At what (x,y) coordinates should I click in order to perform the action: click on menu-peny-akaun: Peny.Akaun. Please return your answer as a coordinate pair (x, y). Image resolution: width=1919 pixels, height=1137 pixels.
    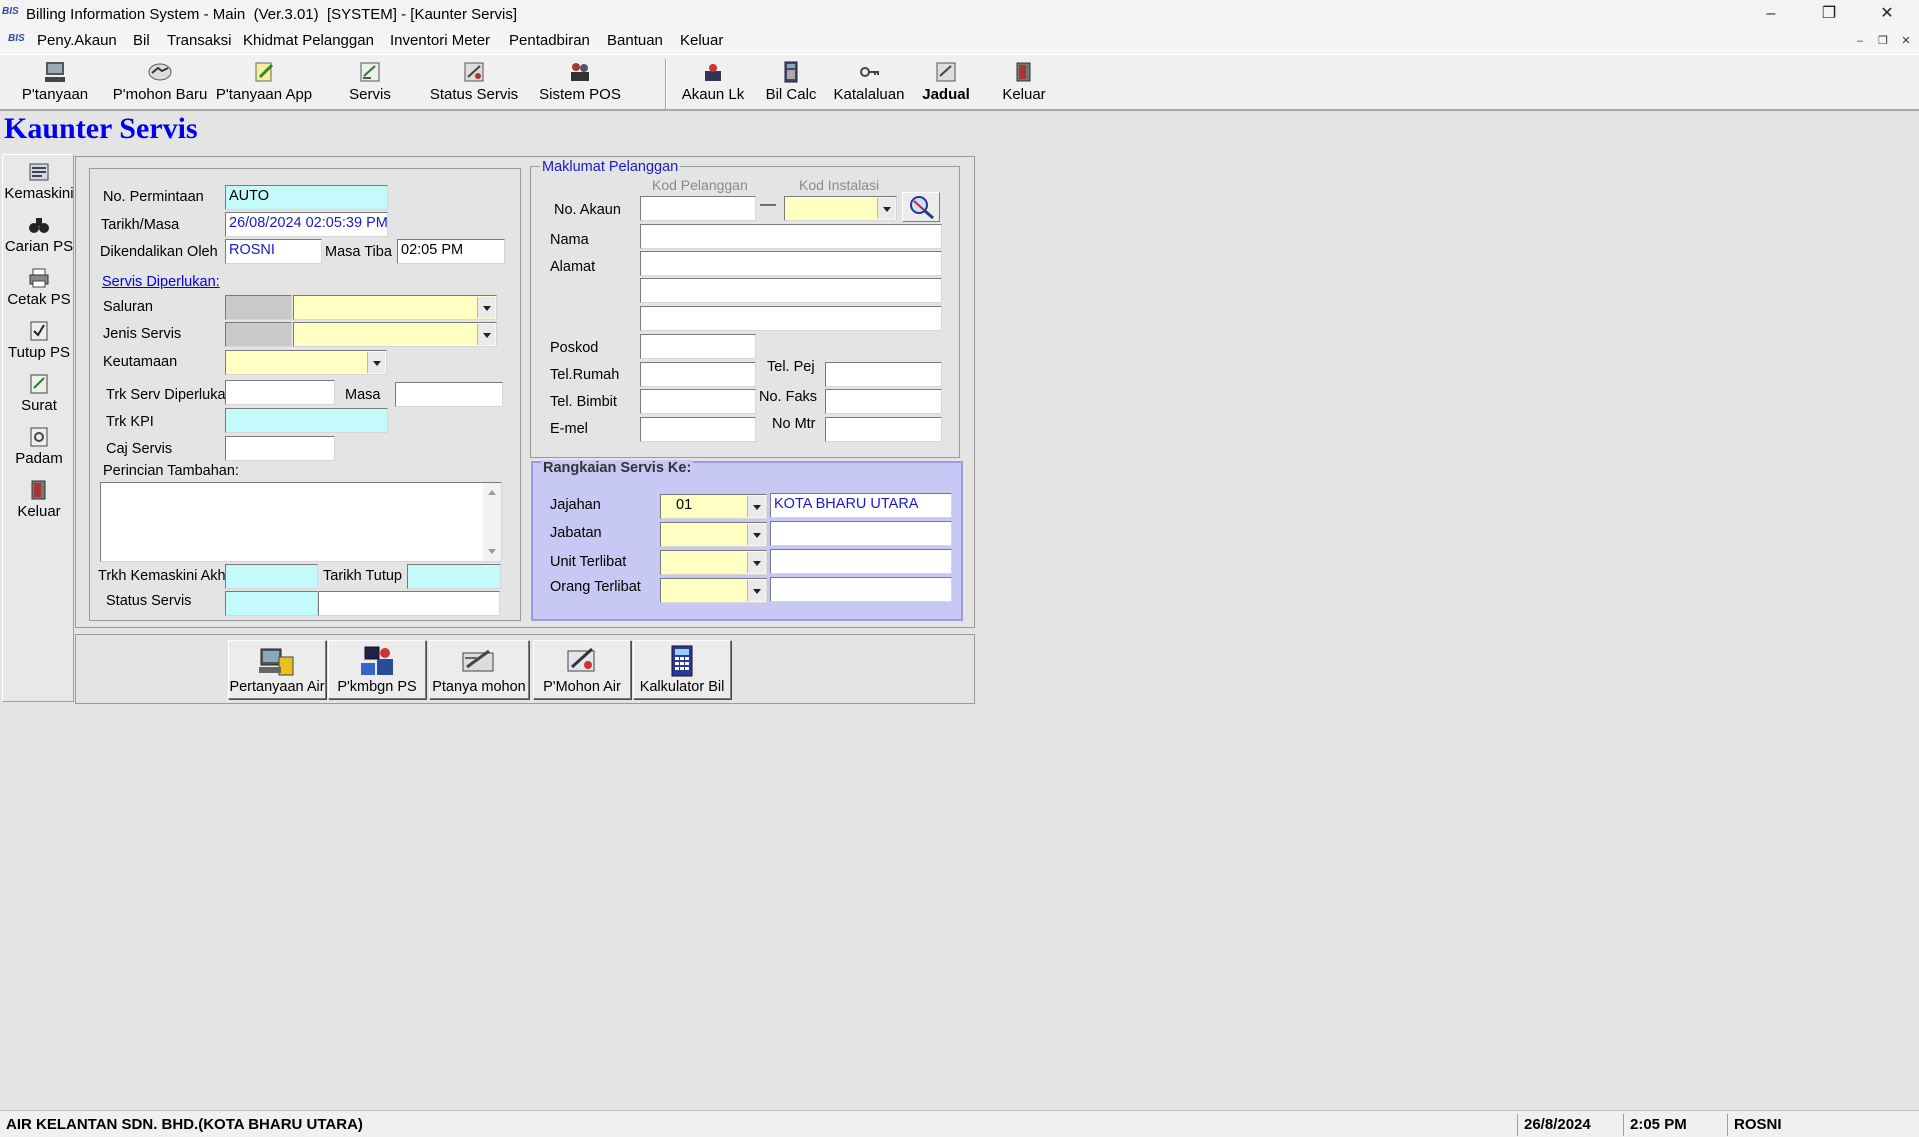
    Looking at the image, I should click on (77, 40).